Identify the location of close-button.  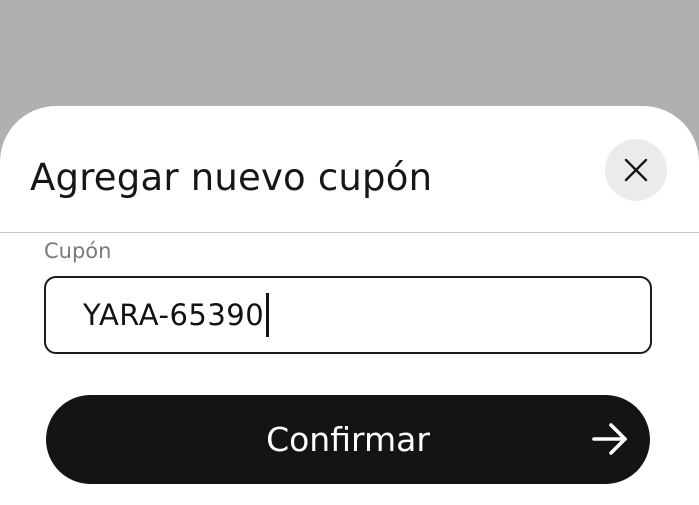
(636, 170).